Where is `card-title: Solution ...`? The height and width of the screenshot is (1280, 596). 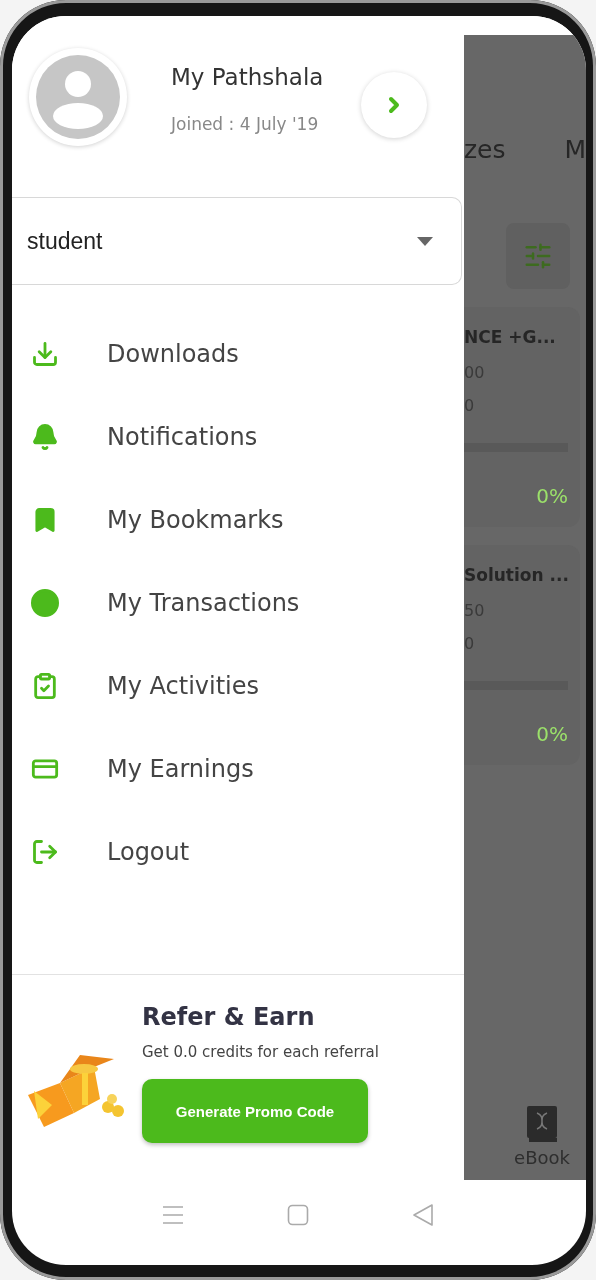
card-title: Solution ... is located at coordinates (517, 575).